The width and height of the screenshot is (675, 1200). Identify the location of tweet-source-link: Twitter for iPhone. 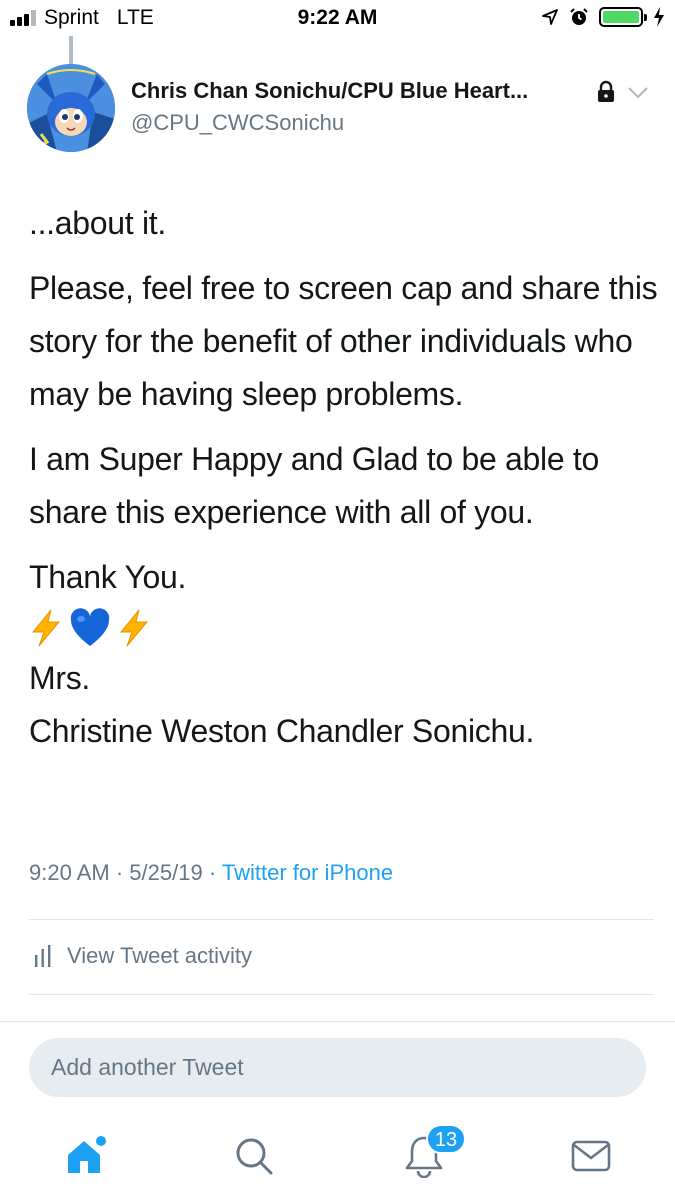
(307, 872).